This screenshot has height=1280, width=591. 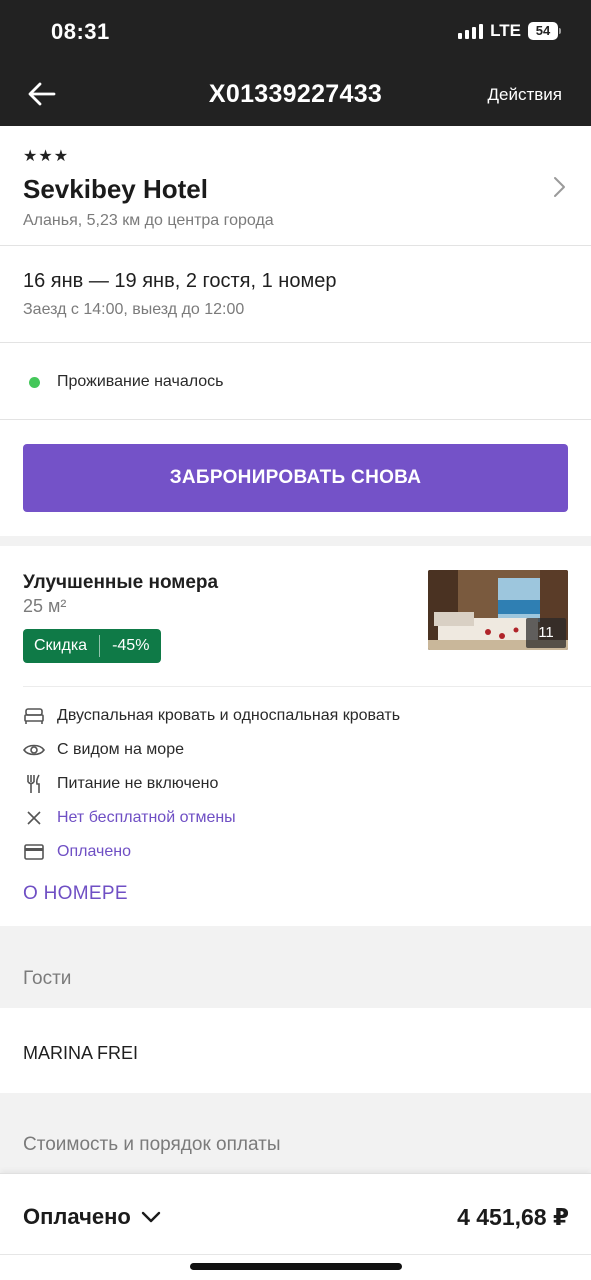 I want to click on status-indicators: LTE 54, so click(x=509, y=31).